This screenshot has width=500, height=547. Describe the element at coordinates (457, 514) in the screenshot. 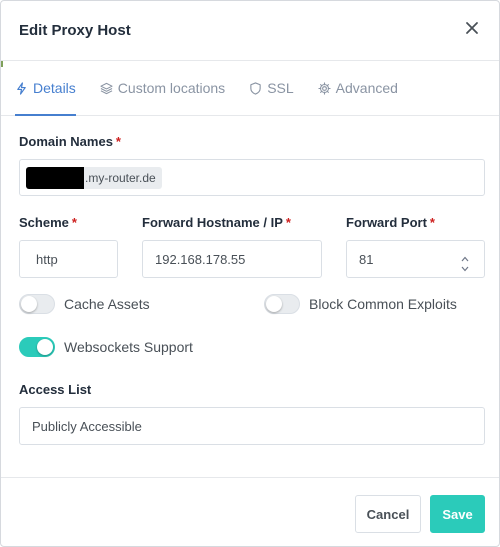

I see `save-button: Save` at that location.